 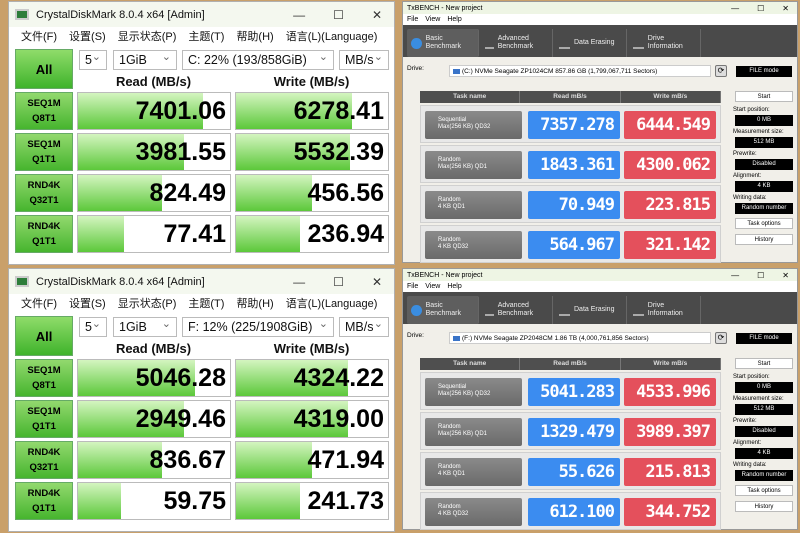 What do you see at coordinates (758, 132) in the screenshot?
I see `measurement-size-label: Measurement size:` at bounding box center [758, 132].